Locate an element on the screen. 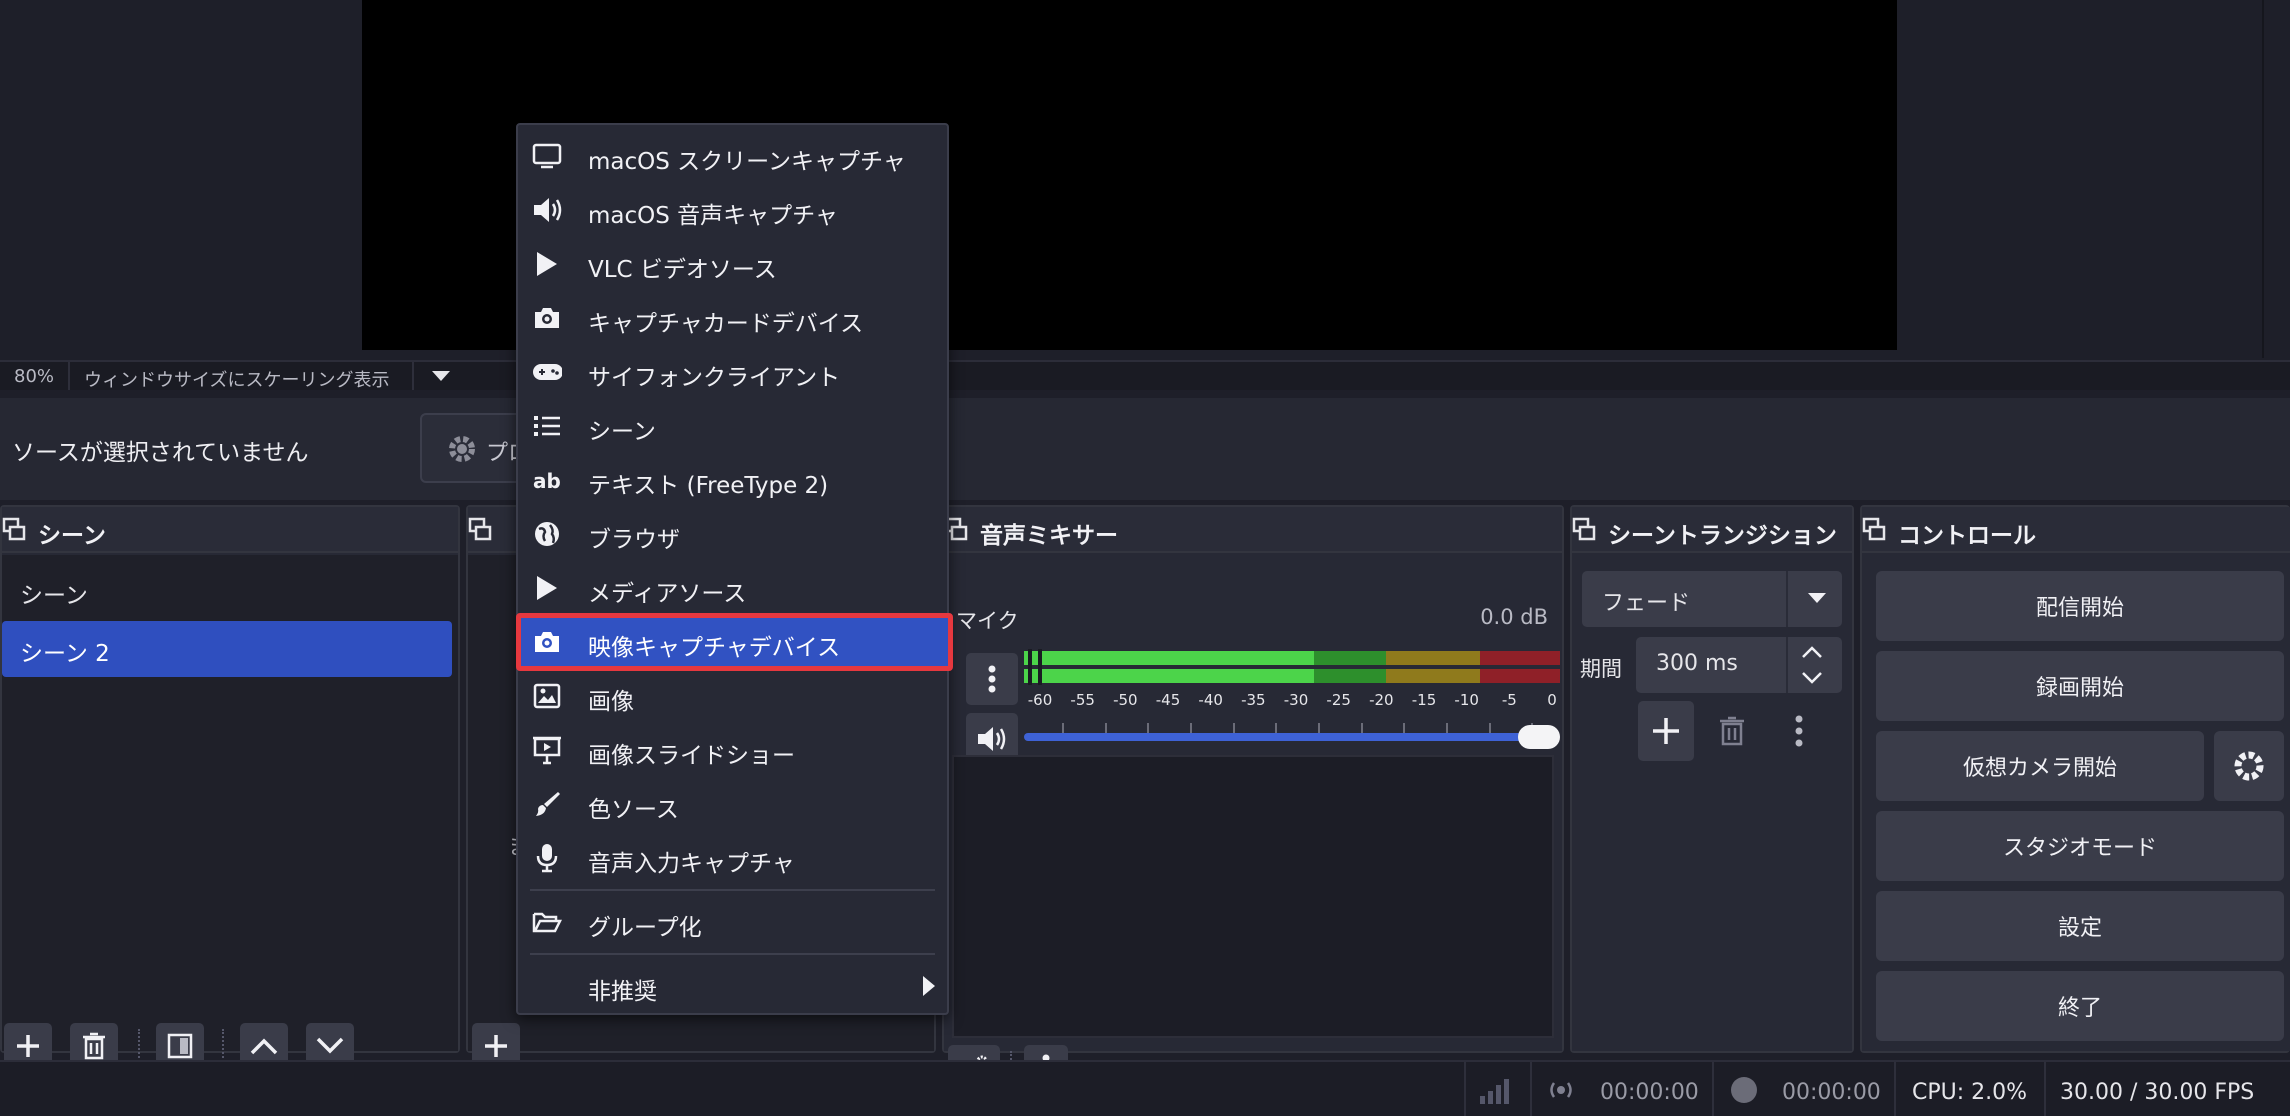 The image size is (2290, 1116). signal-bars-icon is located at coordinates (1494, 1091).